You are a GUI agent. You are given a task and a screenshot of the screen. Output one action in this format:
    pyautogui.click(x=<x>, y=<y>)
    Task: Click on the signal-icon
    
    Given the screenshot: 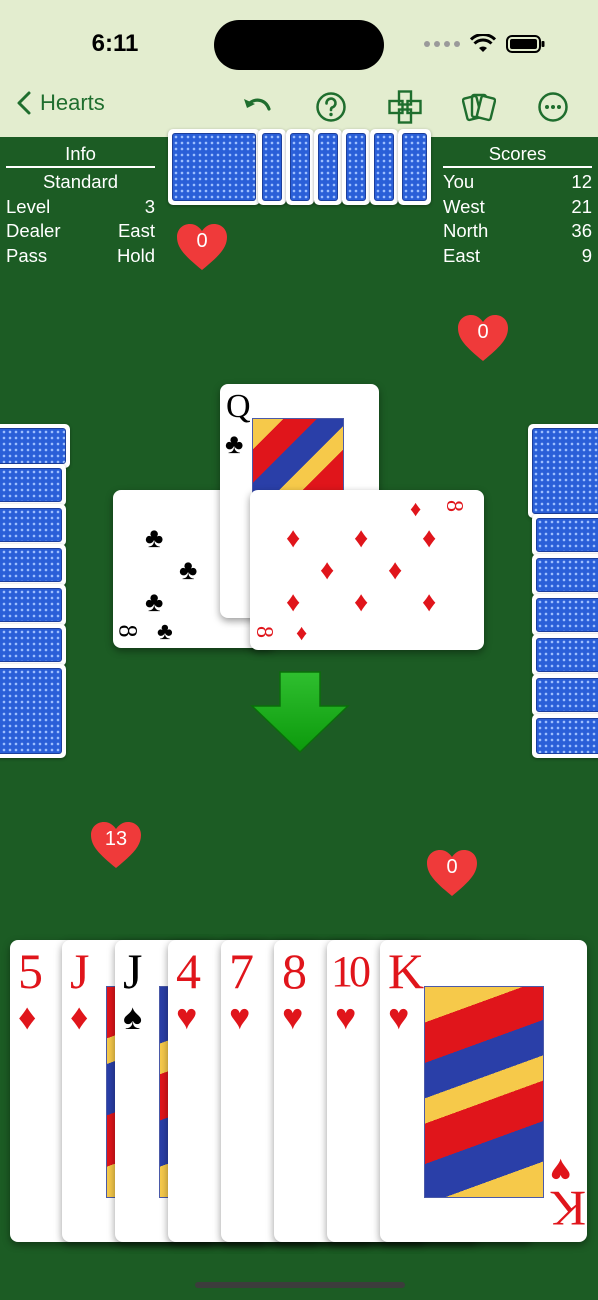 What is the action you would take?
    pyautogui.click(x=442, y=44)
    